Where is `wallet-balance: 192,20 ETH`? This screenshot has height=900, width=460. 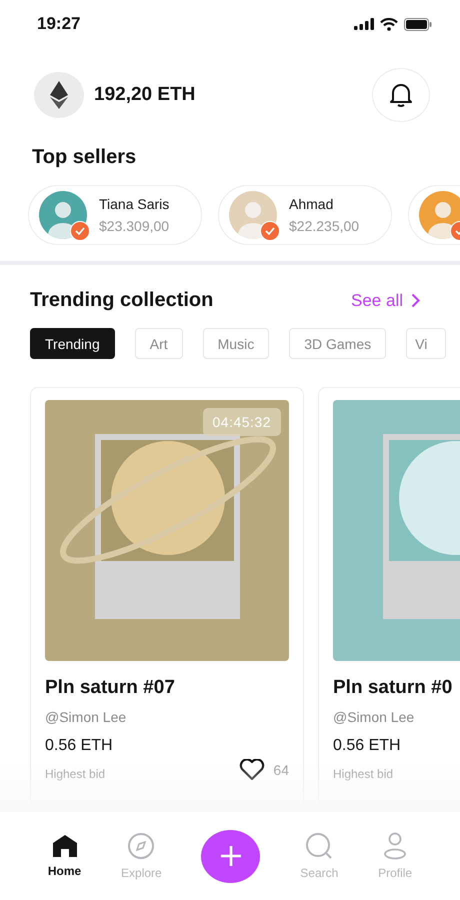
wallet-balance: 192,20 ETH is located at coordinates (145, 95).